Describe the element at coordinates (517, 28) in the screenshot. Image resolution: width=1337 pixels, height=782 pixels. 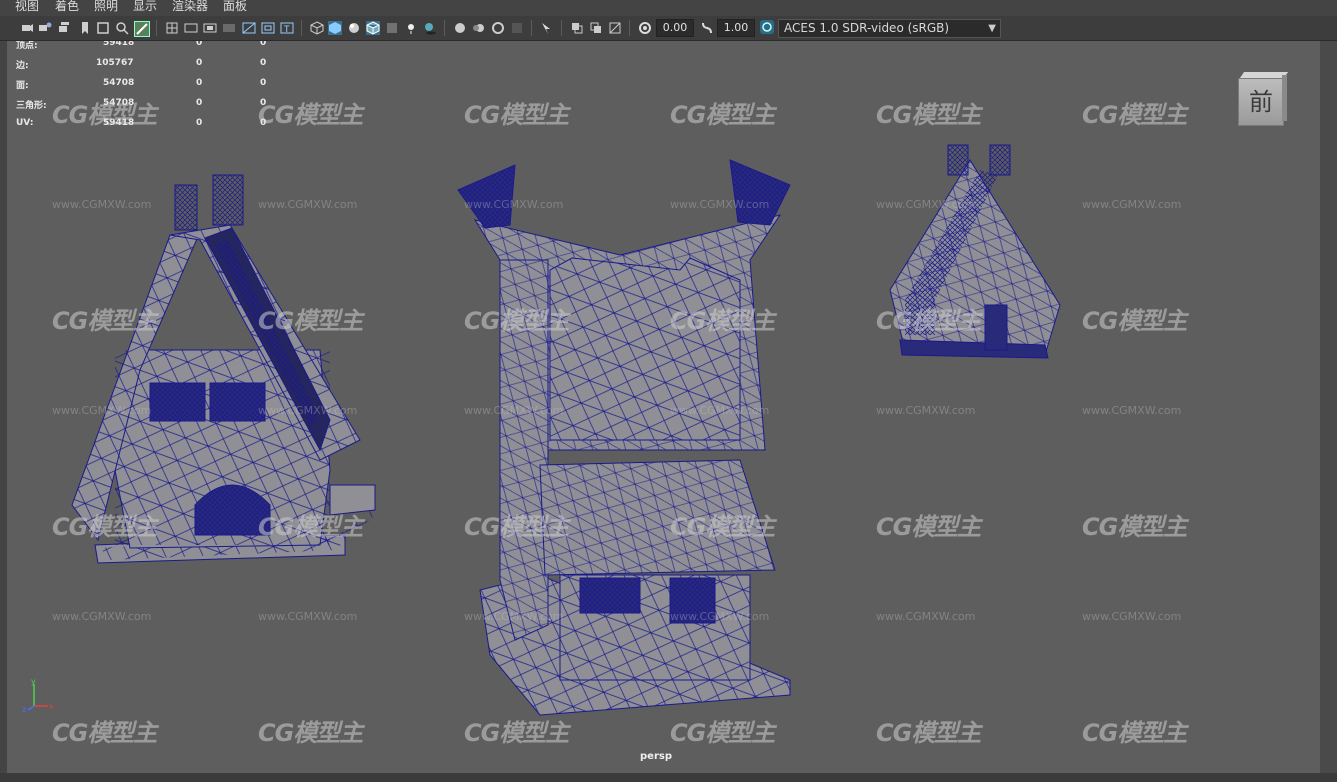
I see `depth-of-field-icon` at that location.